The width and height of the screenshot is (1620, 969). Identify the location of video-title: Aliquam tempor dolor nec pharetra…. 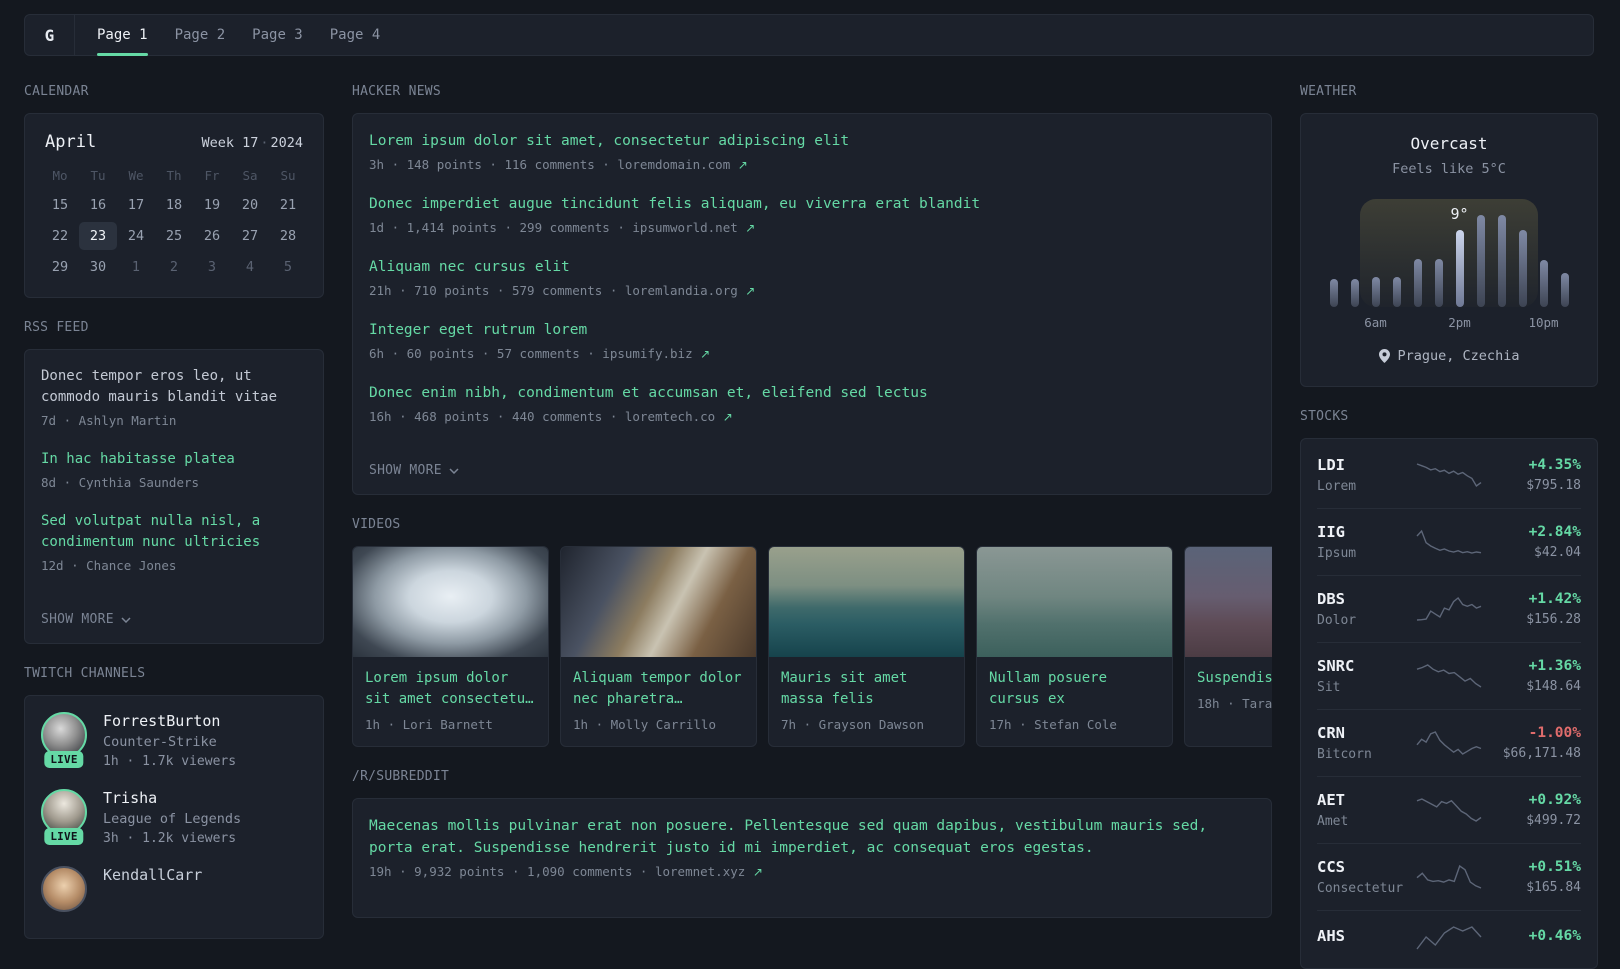
(658, 689).